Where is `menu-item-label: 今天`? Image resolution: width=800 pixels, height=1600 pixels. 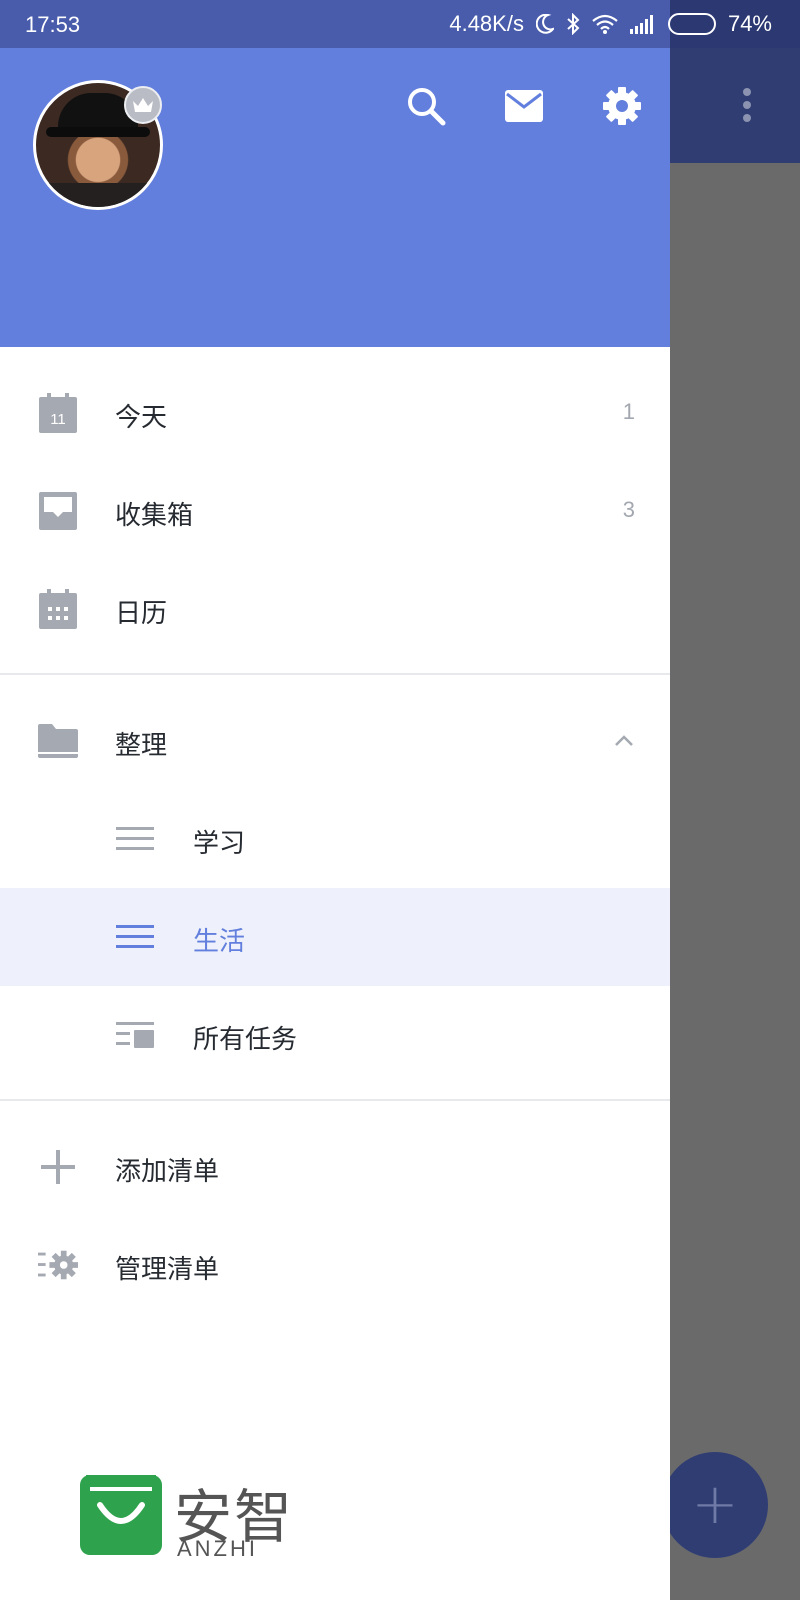
menu-item-label: 今天 is located at coordinates (141, 418).